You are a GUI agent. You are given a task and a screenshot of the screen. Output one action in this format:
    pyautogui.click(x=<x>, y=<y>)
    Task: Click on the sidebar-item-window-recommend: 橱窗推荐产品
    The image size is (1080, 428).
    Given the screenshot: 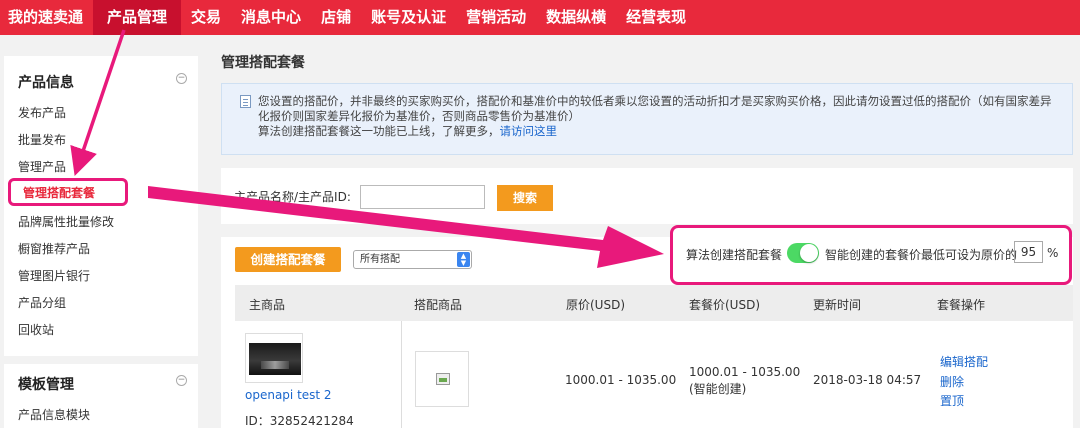 What is the action you would take?
    pyautogui.click(x=54, y=248)
    